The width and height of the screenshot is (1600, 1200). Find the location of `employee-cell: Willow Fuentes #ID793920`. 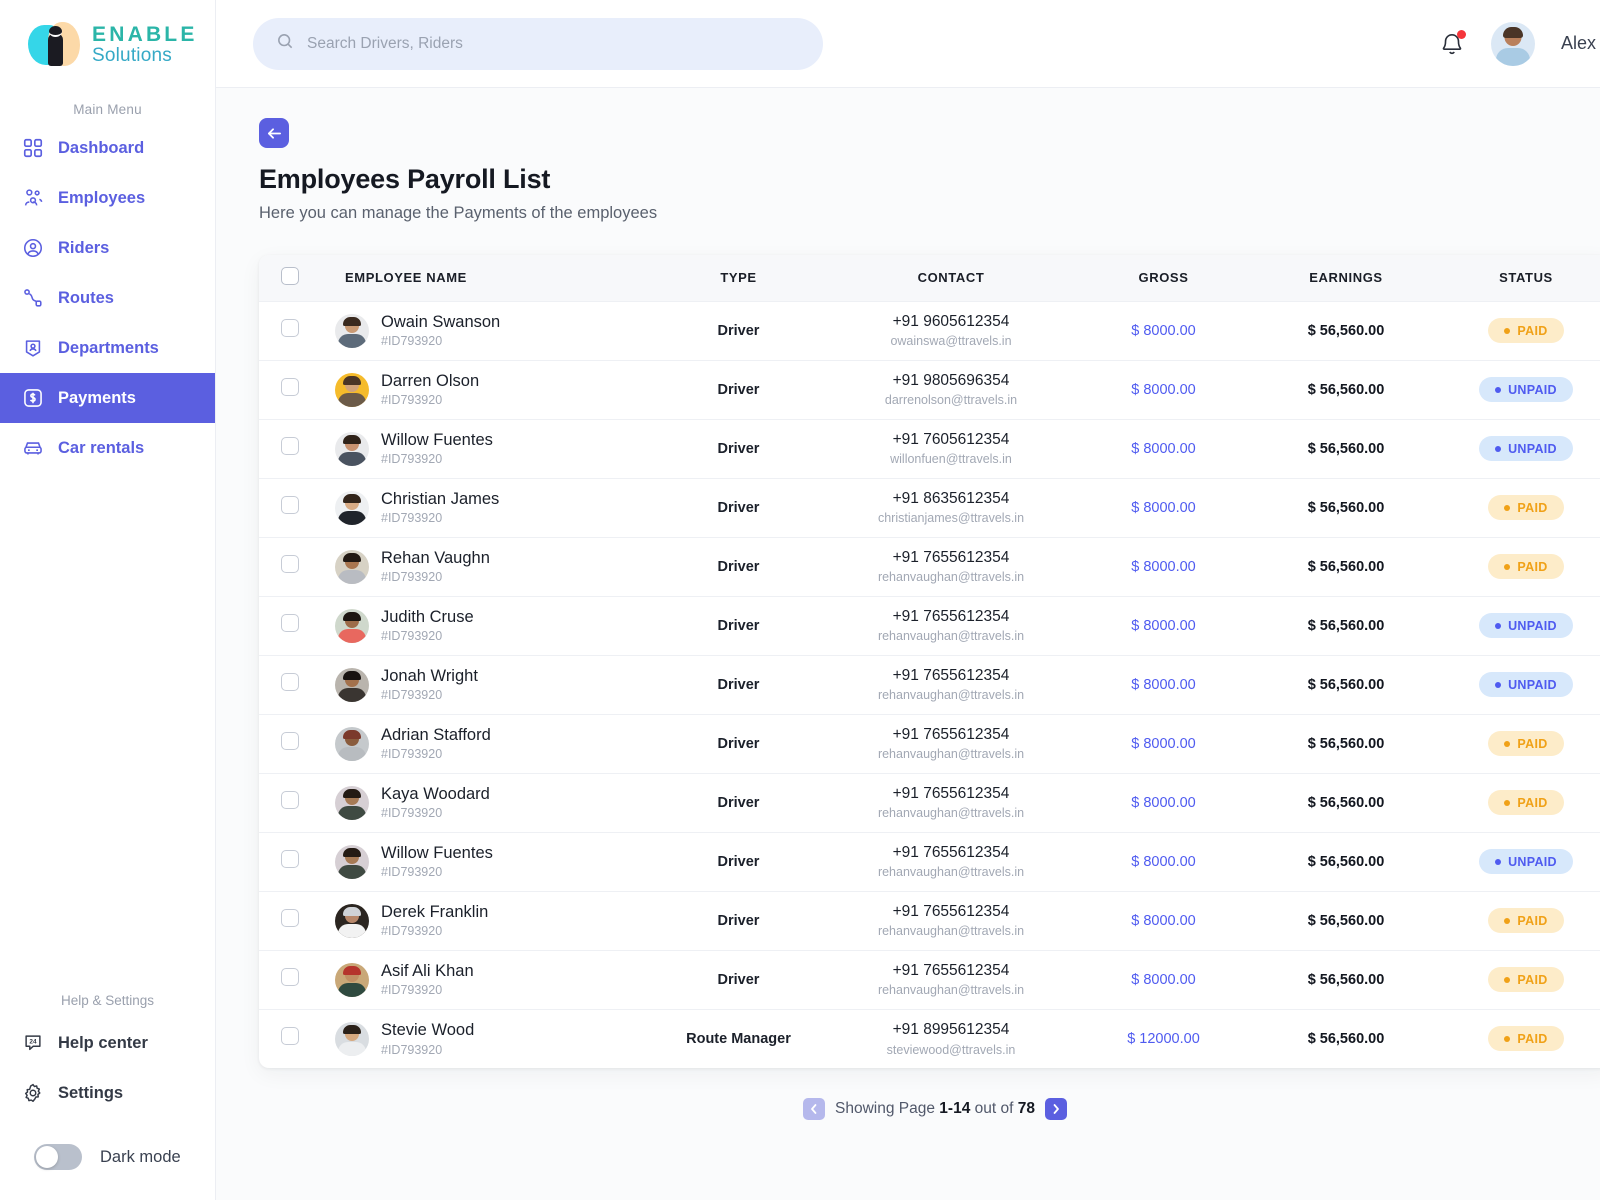

employee-cell: Willow Fuentes #ID793920 is located at coordinates (486, 448).